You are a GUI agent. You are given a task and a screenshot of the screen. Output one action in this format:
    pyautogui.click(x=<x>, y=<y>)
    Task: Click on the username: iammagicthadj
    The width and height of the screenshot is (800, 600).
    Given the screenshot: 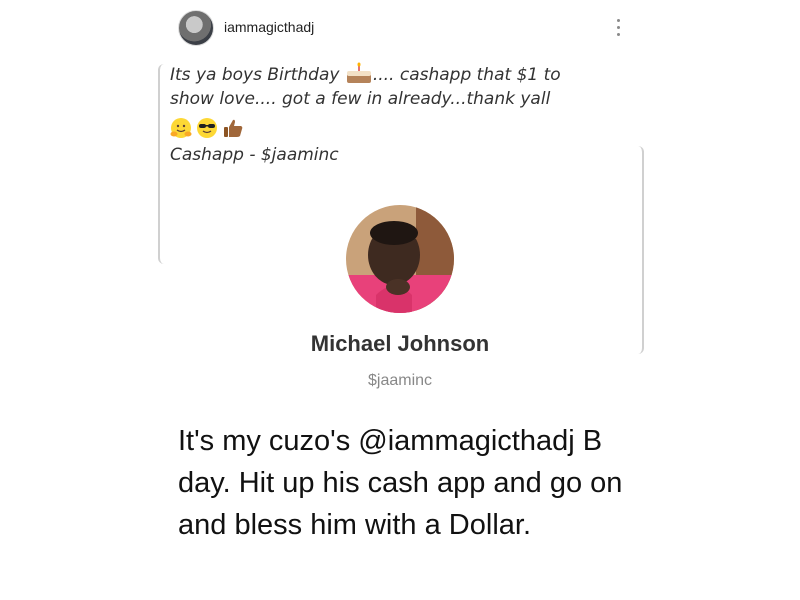 What is the action you would take?
    pyautogui.click(x=269, y=27)
    